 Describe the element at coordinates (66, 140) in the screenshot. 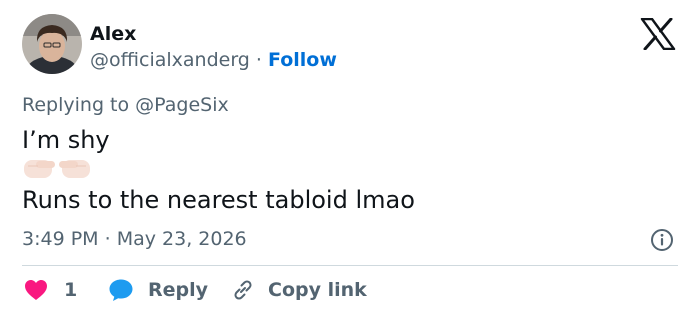

I see `tweet-text-line-1: I’m shy` at that location.